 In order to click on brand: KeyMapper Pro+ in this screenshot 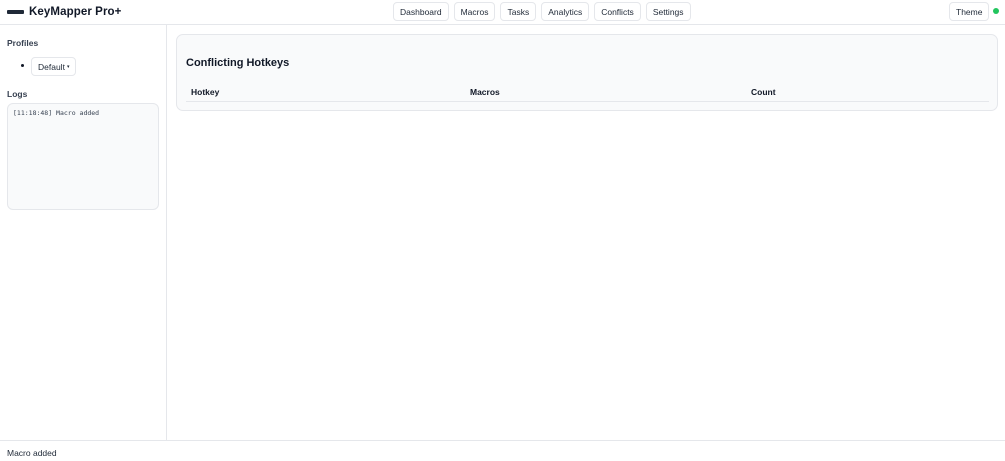, I will do `click(64, 12)`.